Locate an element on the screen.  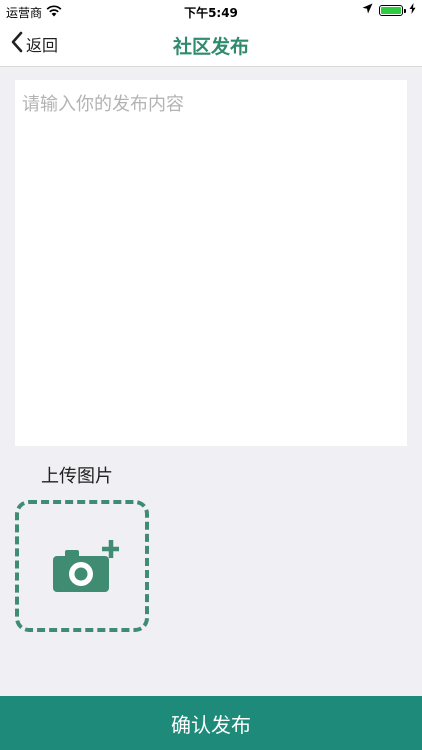
status-right is located at coordinates (389, 10).